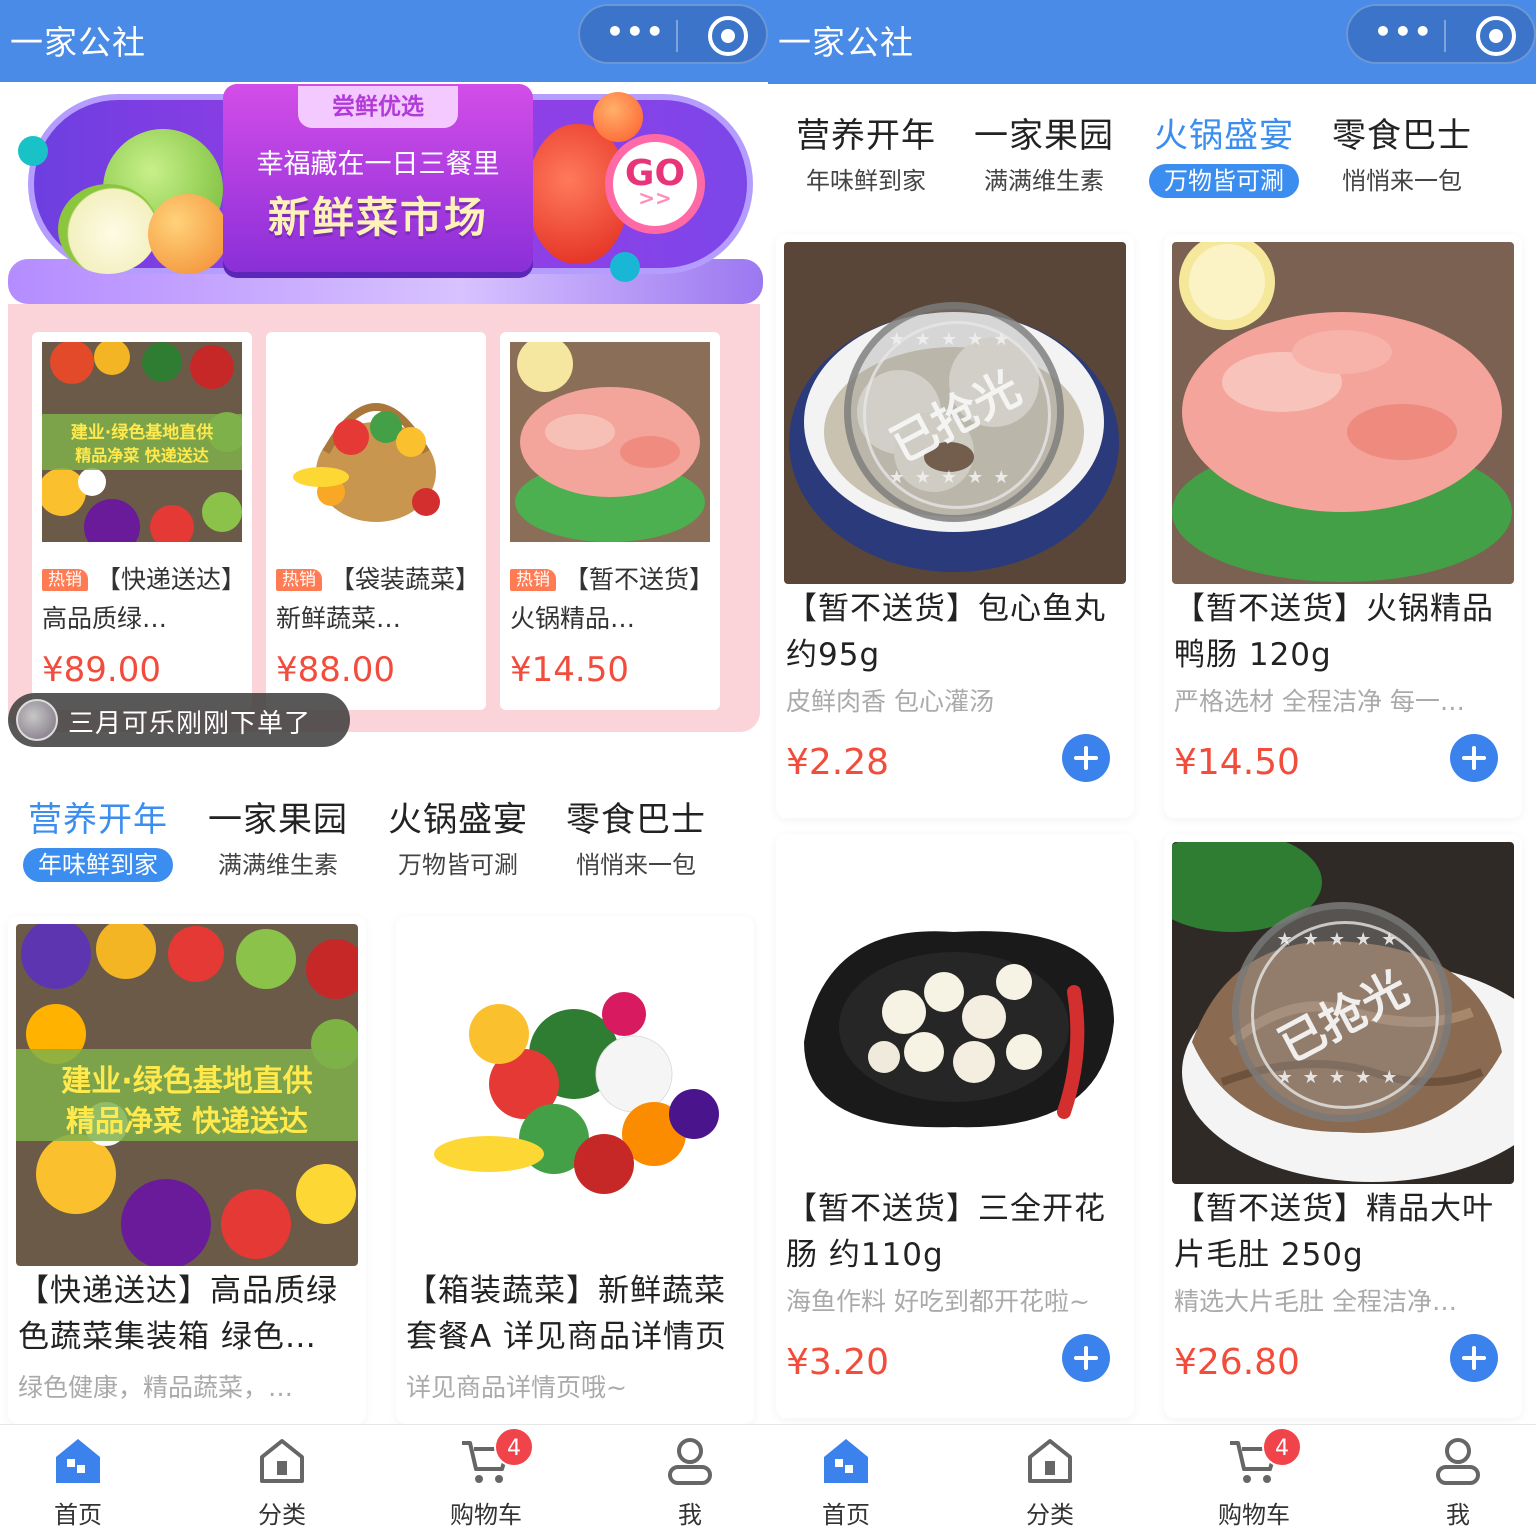  Describe the element at coordinates (377, 217) in the screenshot. I see `banner-title: 新鲜菜市场` at that location.